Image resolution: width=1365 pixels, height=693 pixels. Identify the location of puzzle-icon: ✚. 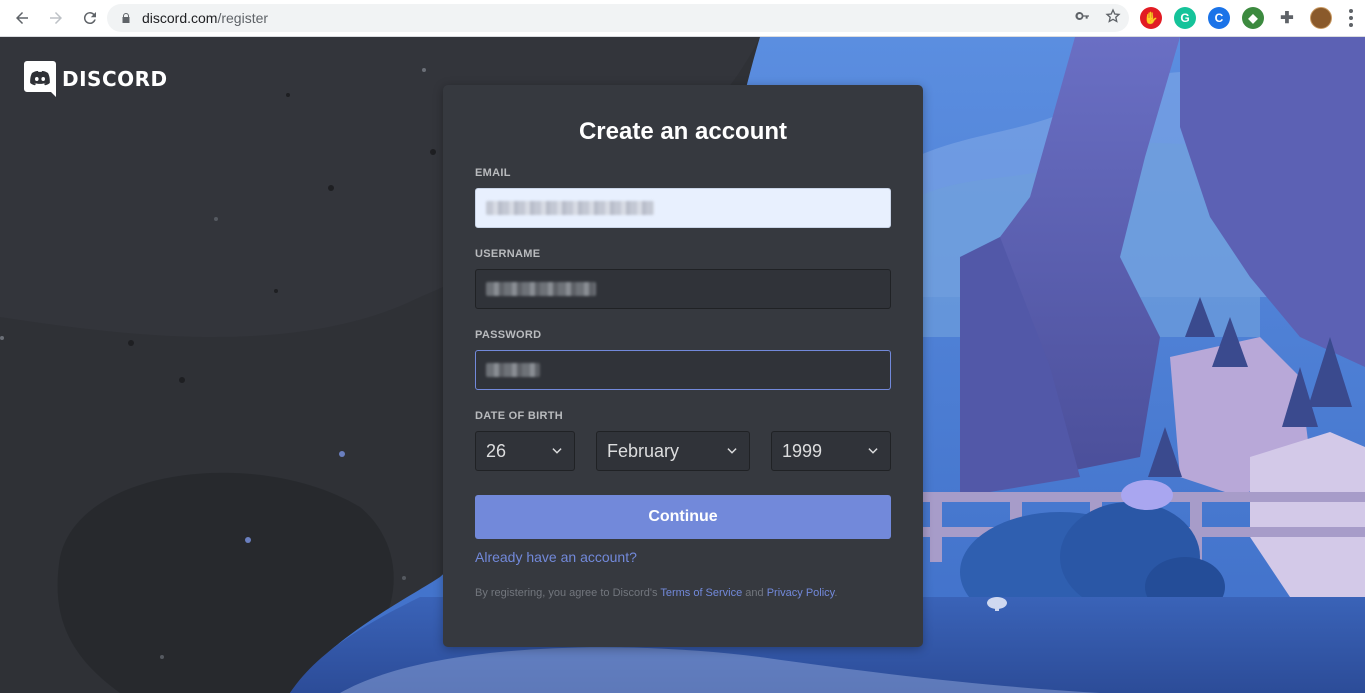
(1287, 18).